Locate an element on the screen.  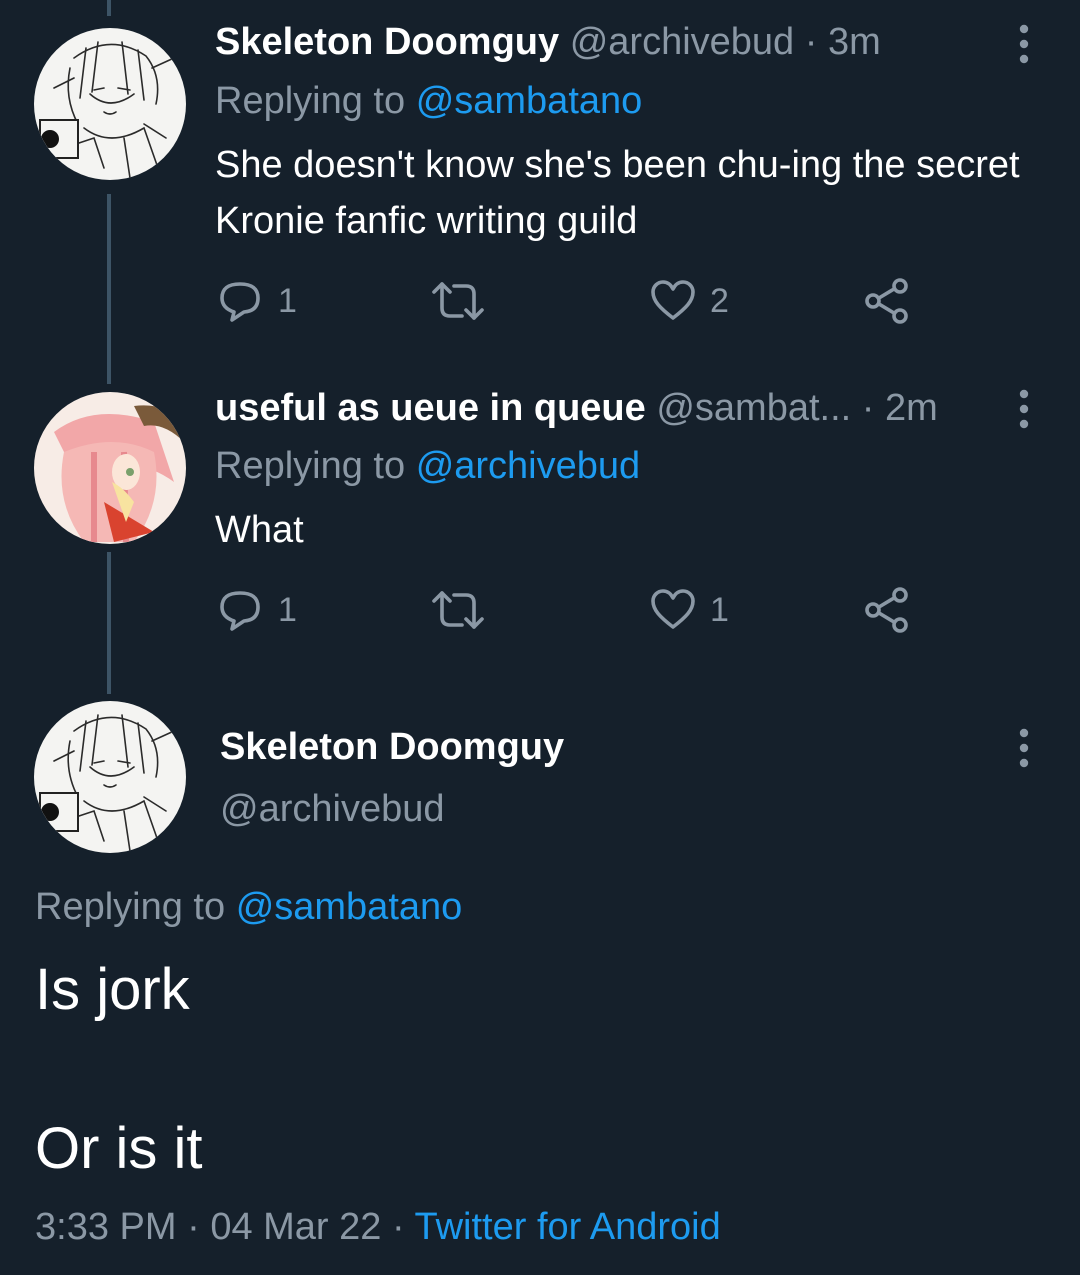
like-button: 2 is located at coordinates (689, 301).